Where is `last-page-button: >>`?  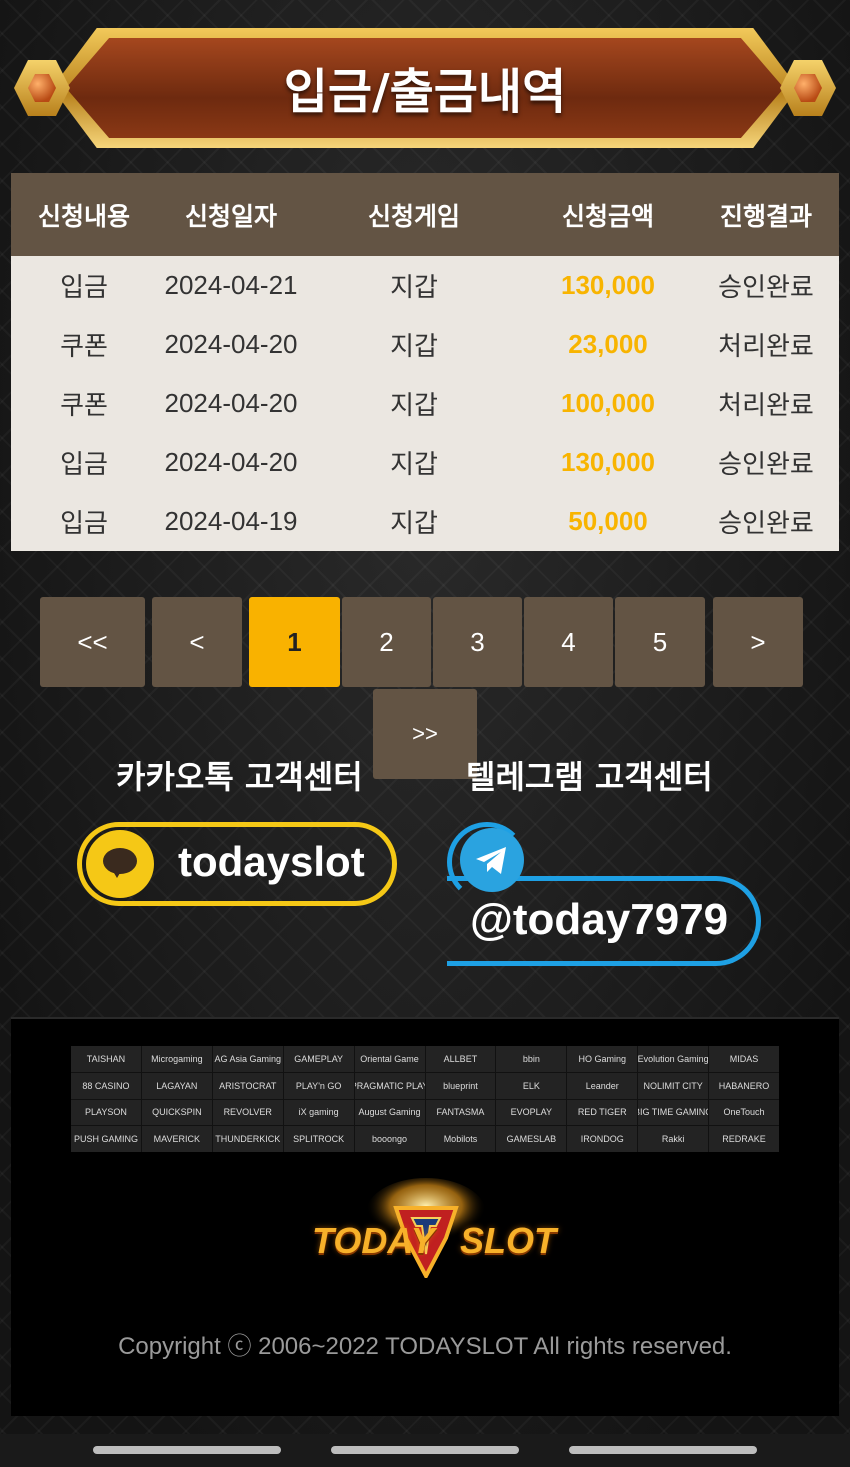
last-page-button: >> is located at coordinates (425, 734).